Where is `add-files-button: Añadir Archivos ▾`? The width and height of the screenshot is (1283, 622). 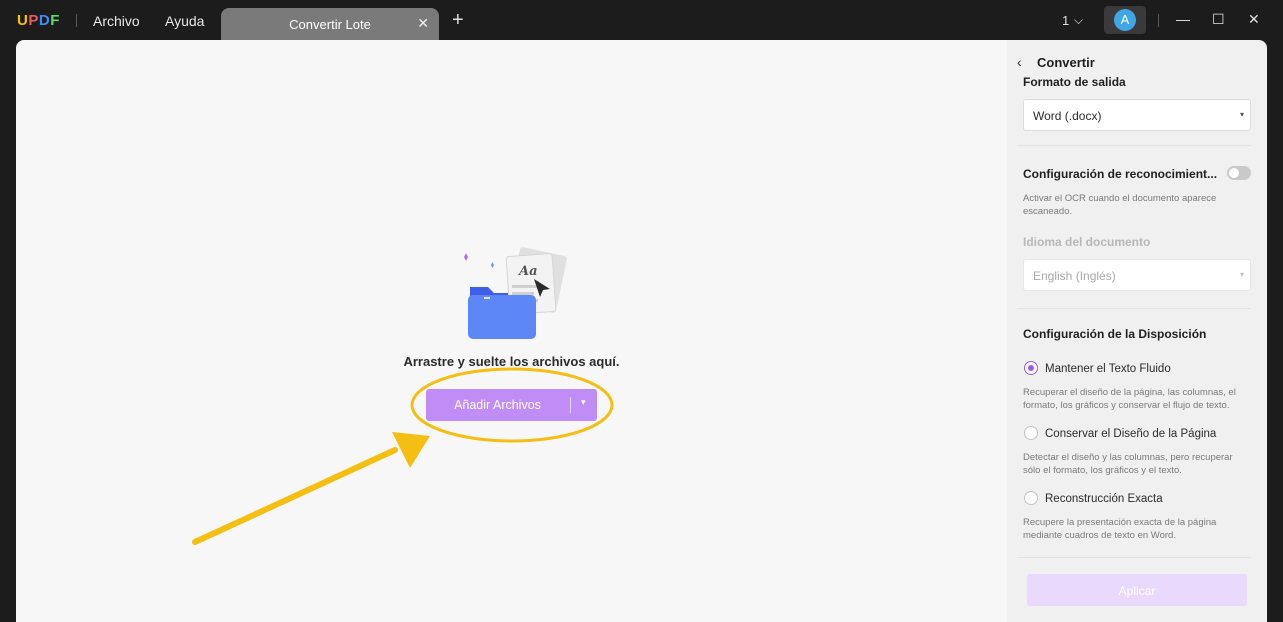 add-files-button: Añadir Archivos ▾ is located at coordinates (511, 405).